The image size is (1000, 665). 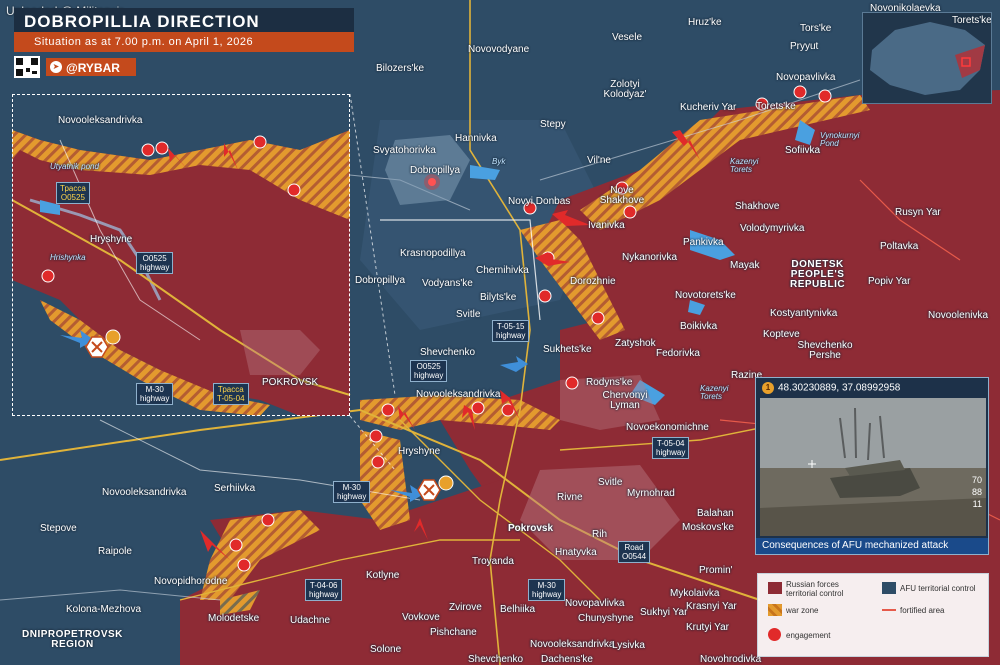 What do you see at coordinates (93, 68) in the screenshot?
I see `brand-label: @RYBAR` at bounding box center [93, 68].